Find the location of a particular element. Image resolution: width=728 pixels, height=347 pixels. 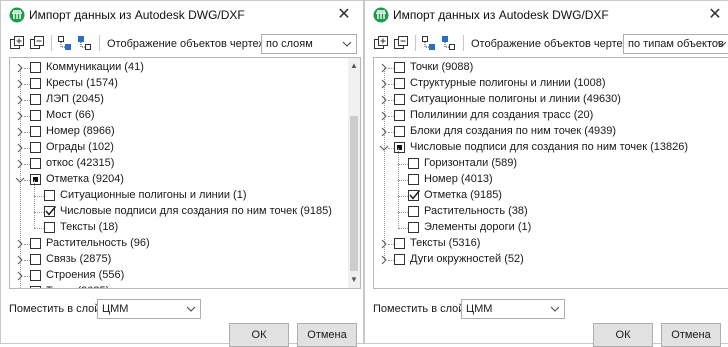

tree-child-node: Горизонтали (589) is located at coordinates (551, 160).